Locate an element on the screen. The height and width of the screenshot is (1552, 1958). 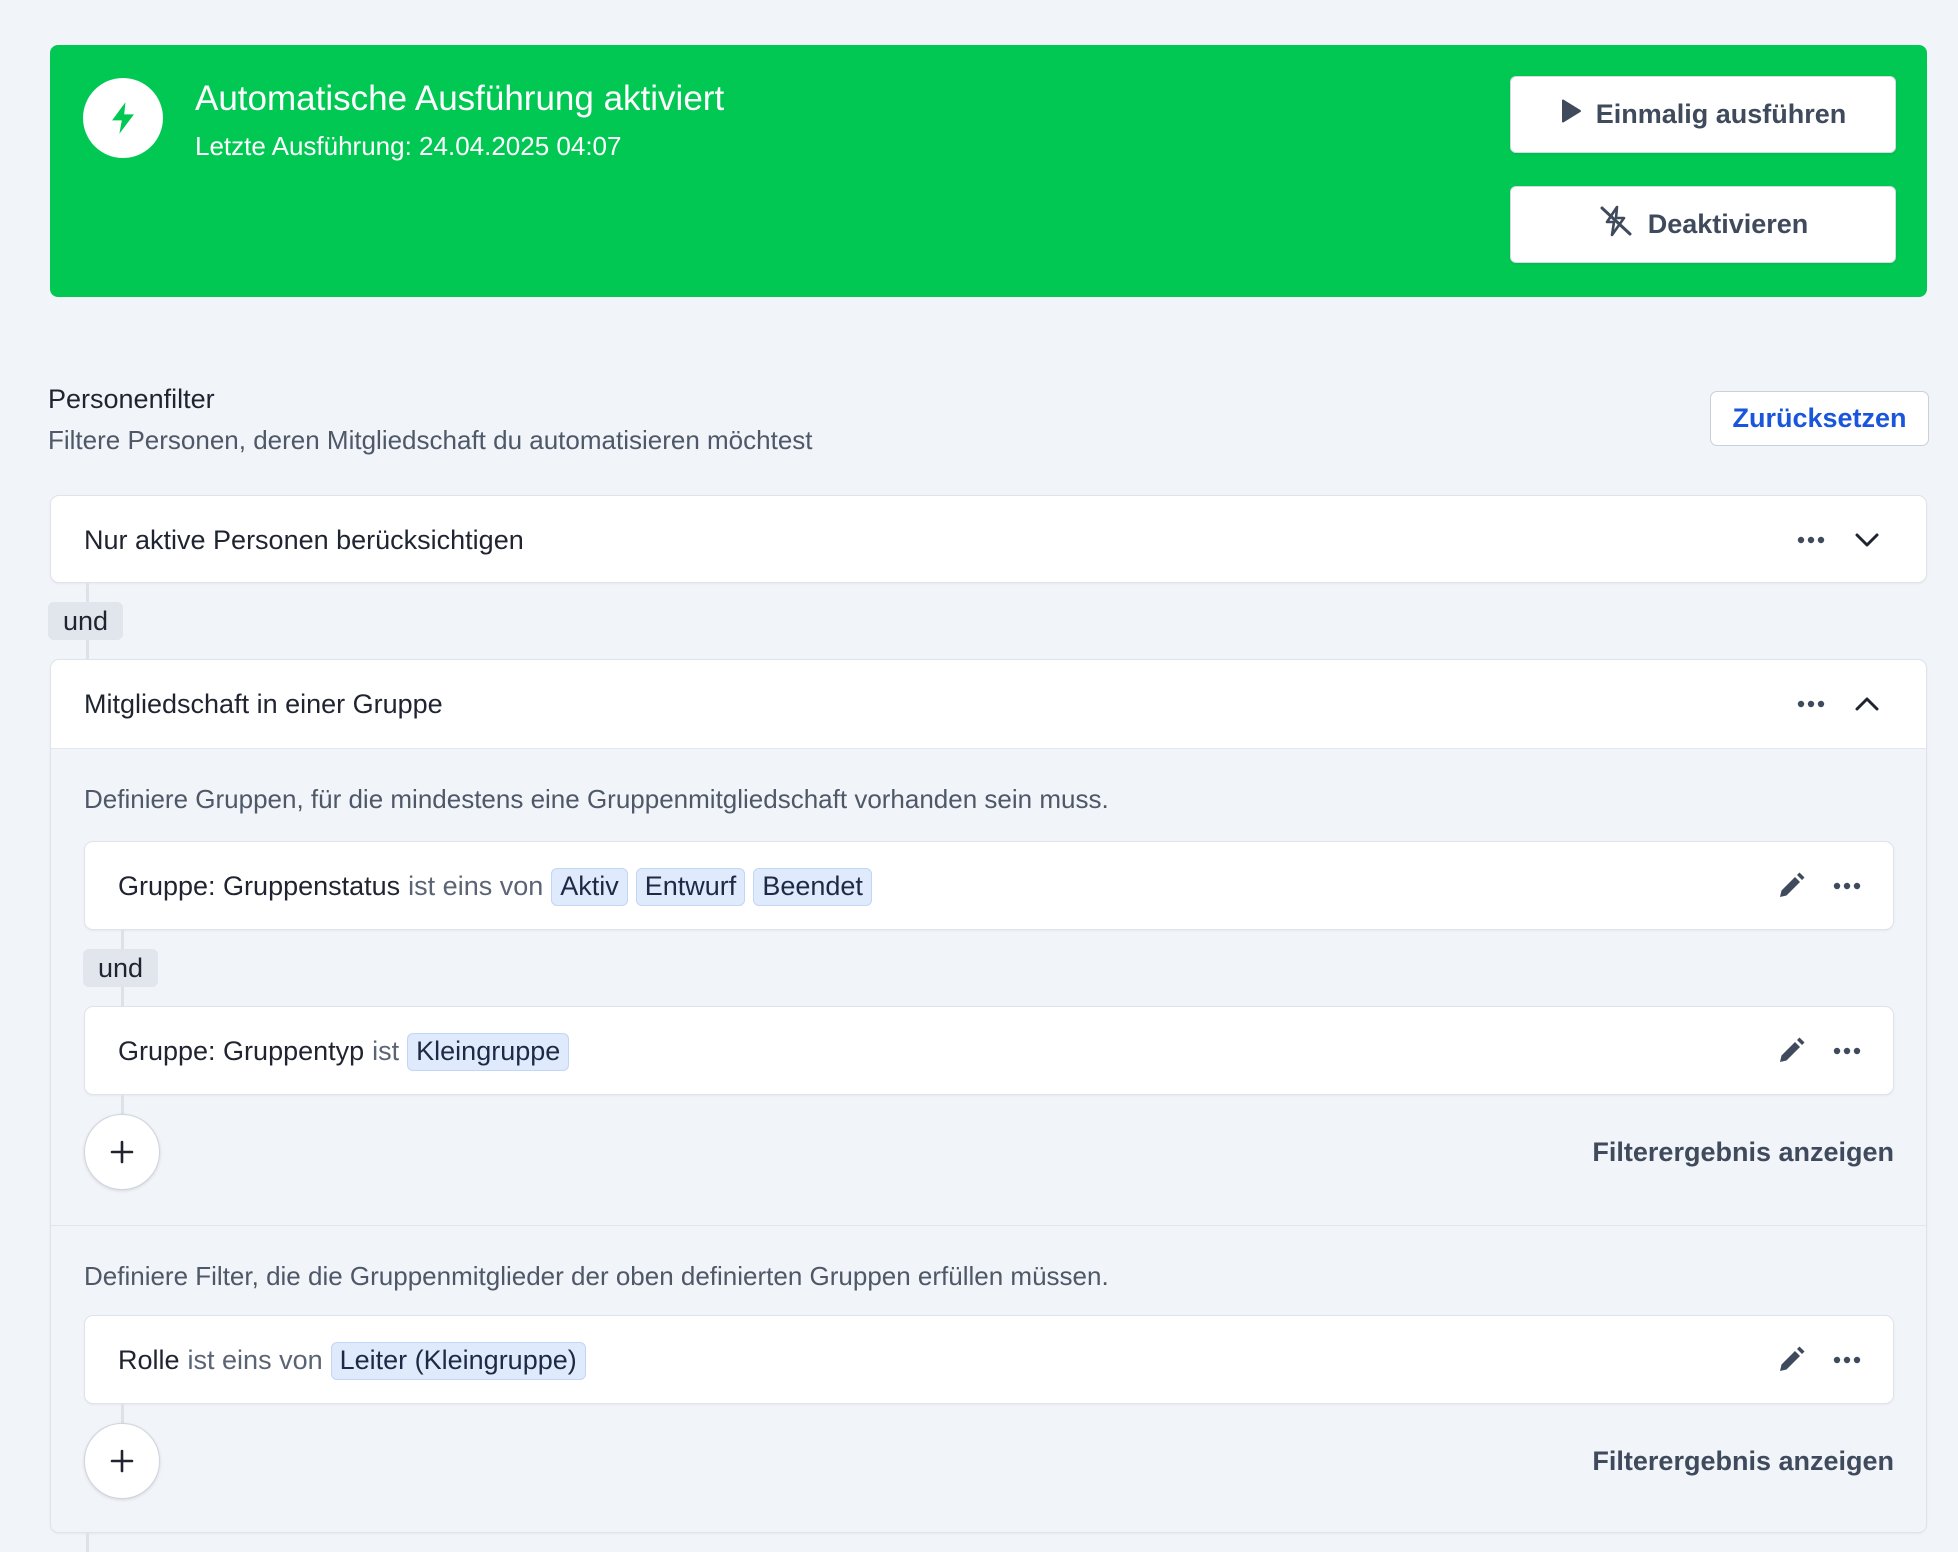
deactivate-button: Deaktivieren is located at coordinates (1703, 224).